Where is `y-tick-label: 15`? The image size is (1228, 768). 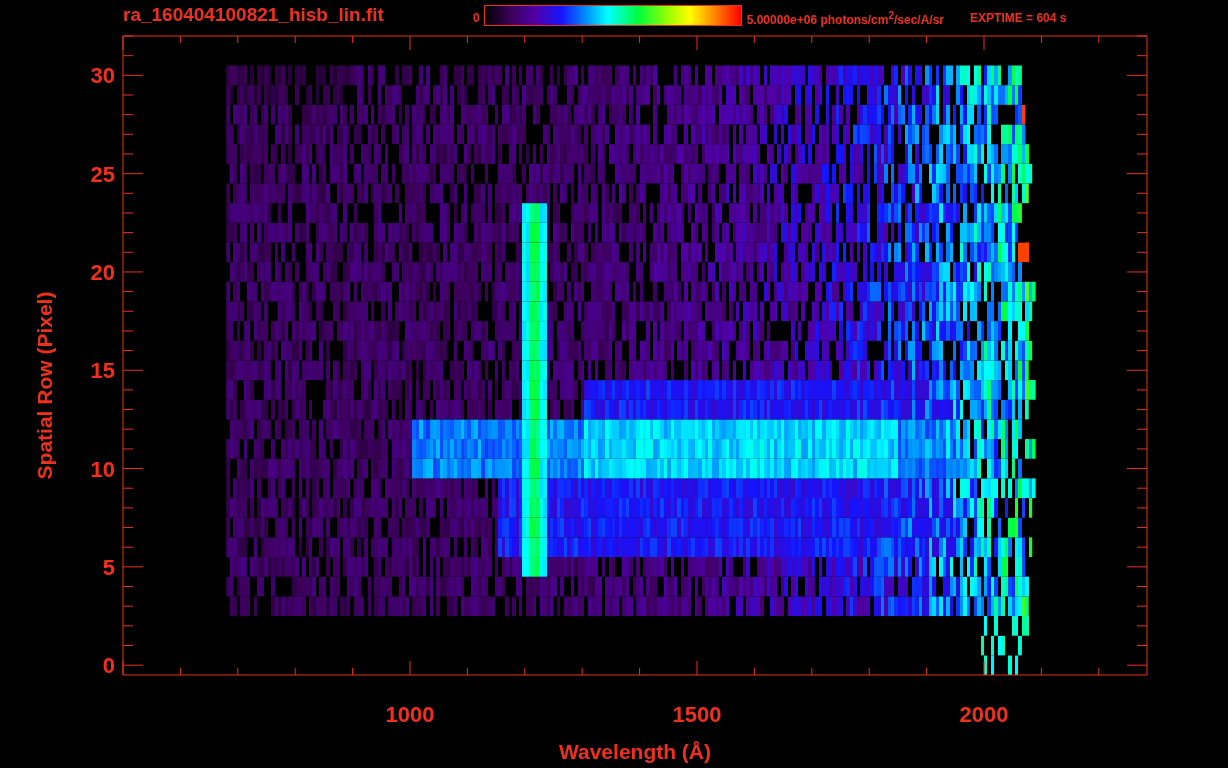
y-tick-label: 15 is located at coordinates (102, 371).